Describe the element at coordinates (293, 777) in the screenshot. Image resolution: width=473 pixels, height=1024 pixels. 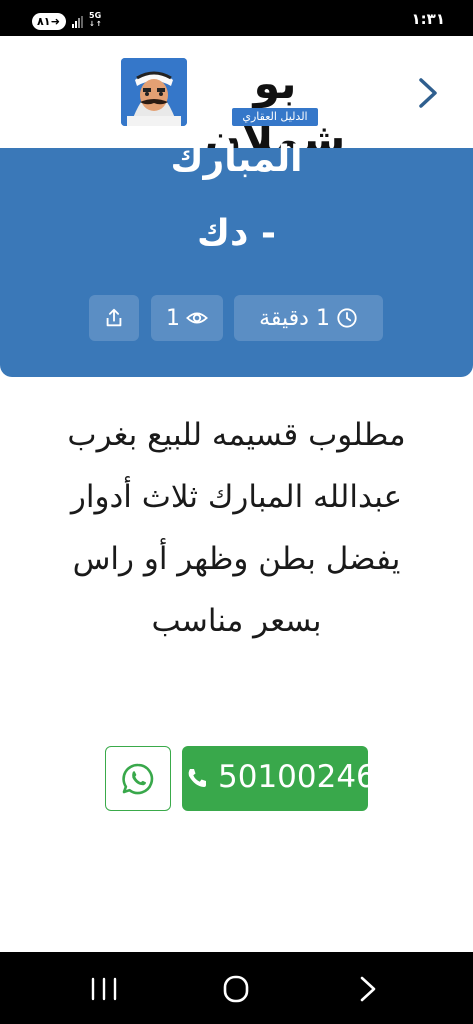
I see `phone-number: 50100246` at that location.